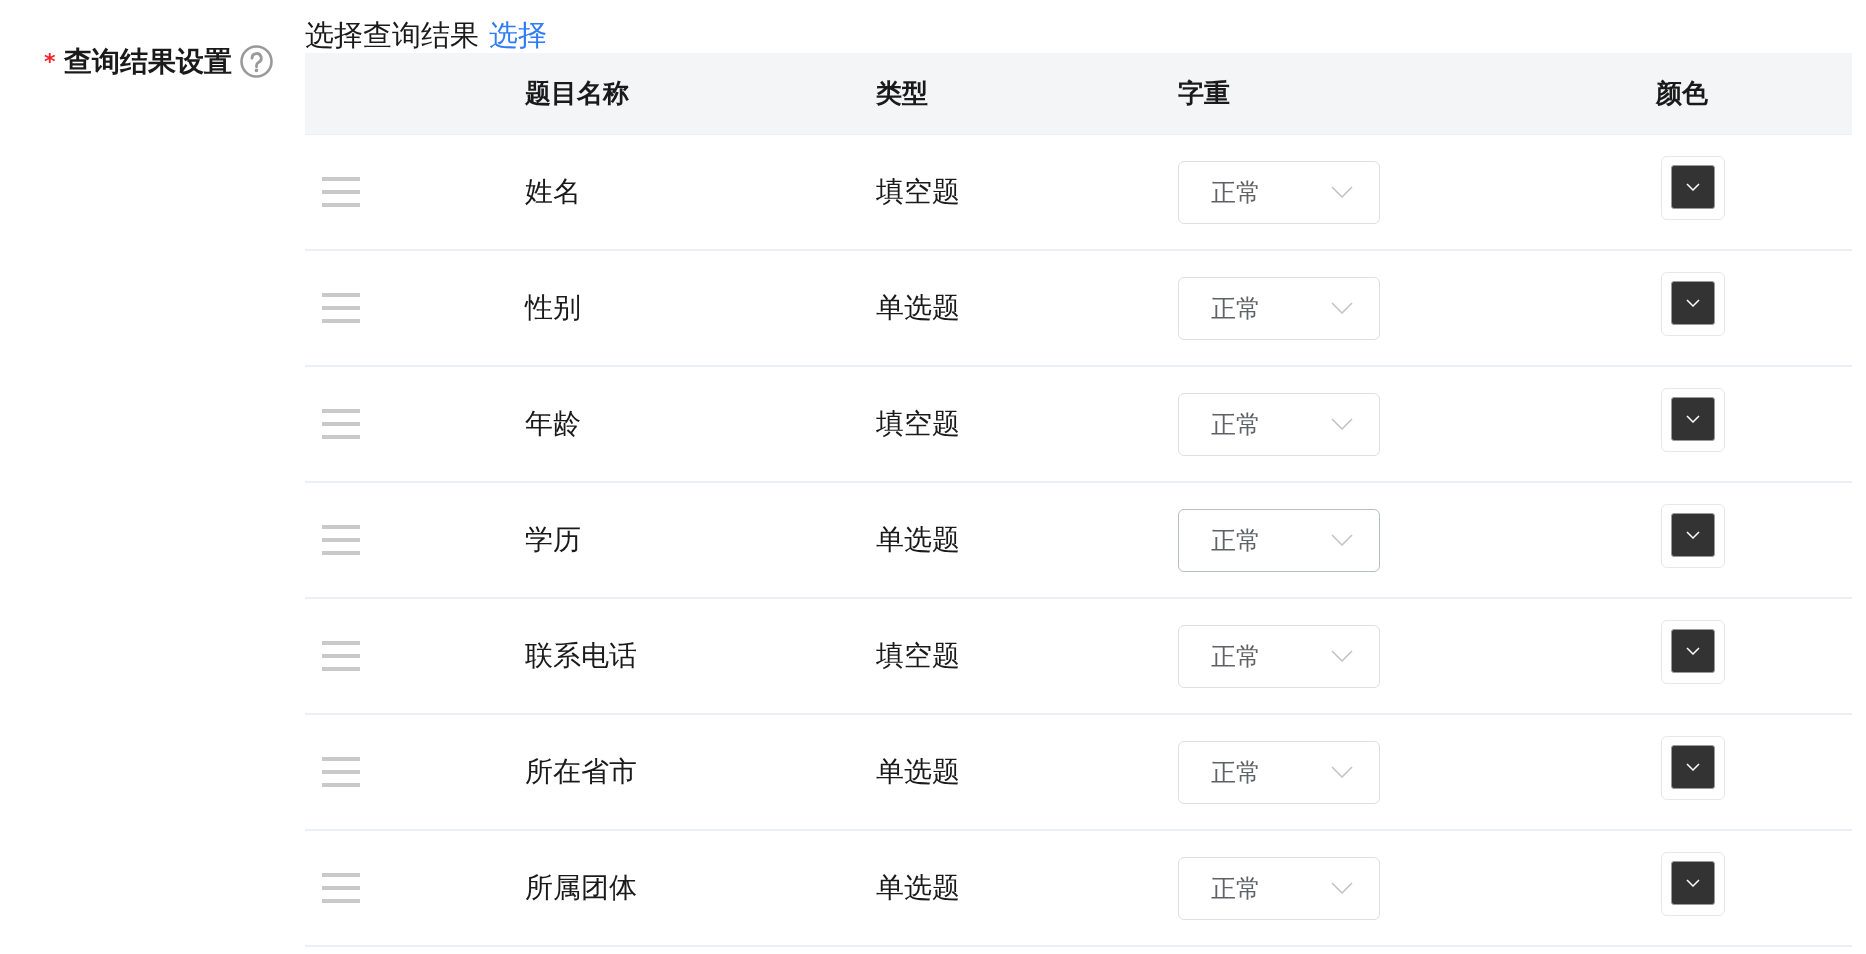 The width and height of the screenshot is (1866, 954). What do you see at coordinates (518, 35) in the screenshot?
I see `select-link: 选择` at bounding box center [518, 35].